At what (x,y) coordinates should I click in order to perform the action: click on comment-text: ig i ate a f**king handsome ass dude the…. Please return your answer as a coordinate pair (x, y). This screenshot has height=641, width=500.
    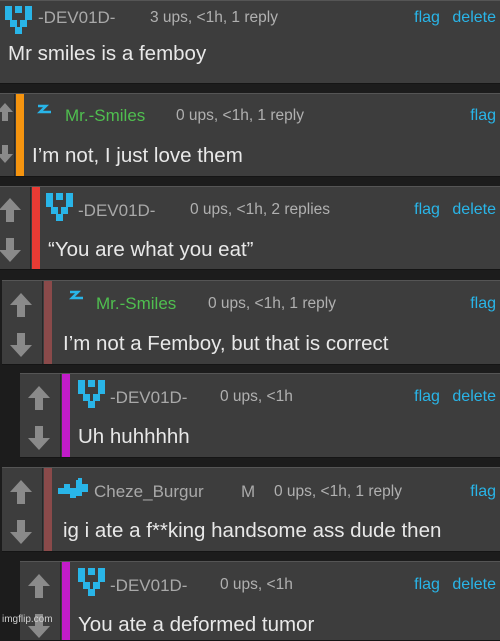
    Looking at the image, I should click on (252, 530).